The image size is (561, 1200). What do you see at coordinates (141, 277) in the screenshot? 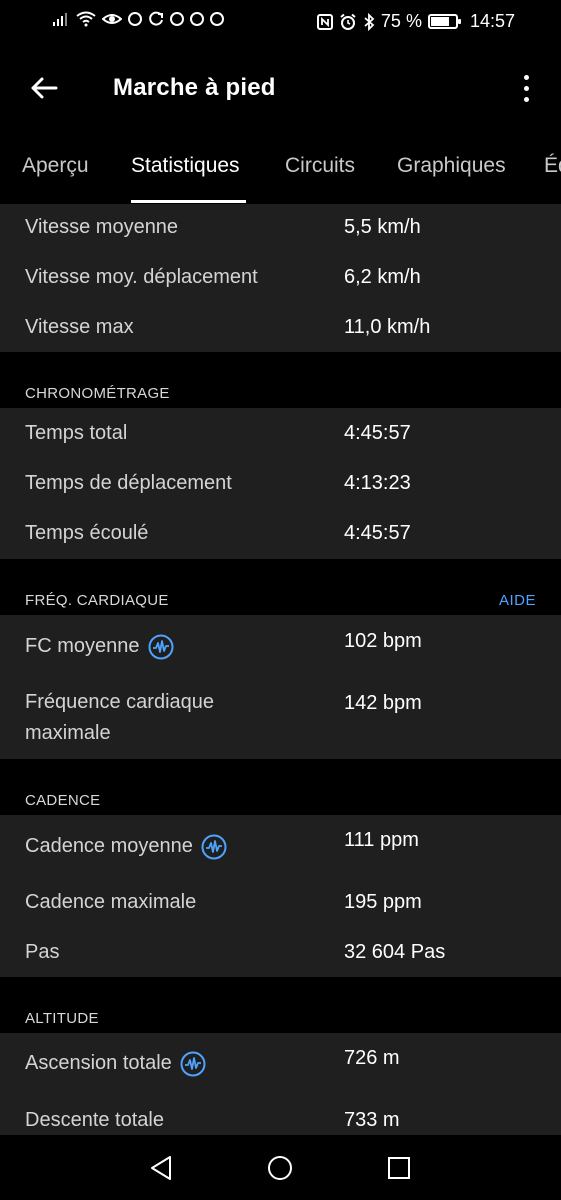
I see `row-label: Vitesse moy. déplacement` at bounding box center [141, 277].